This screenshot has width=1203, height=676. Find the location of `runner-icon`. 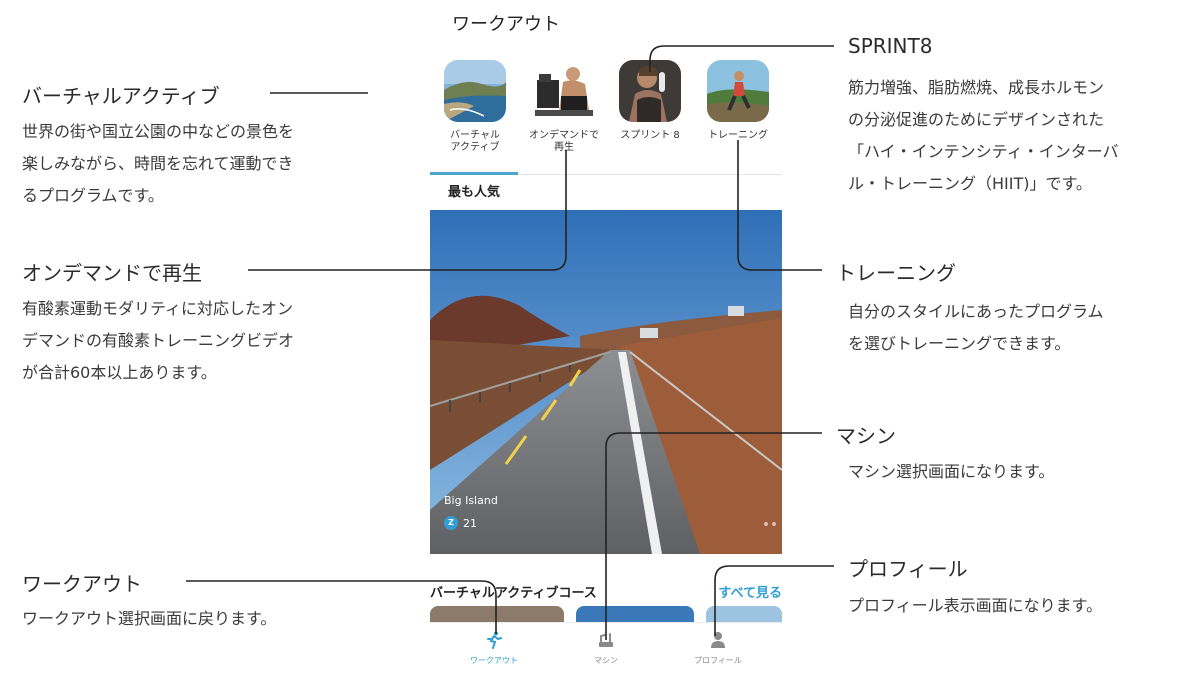

runner-icon is located at coordinates (494, 640).